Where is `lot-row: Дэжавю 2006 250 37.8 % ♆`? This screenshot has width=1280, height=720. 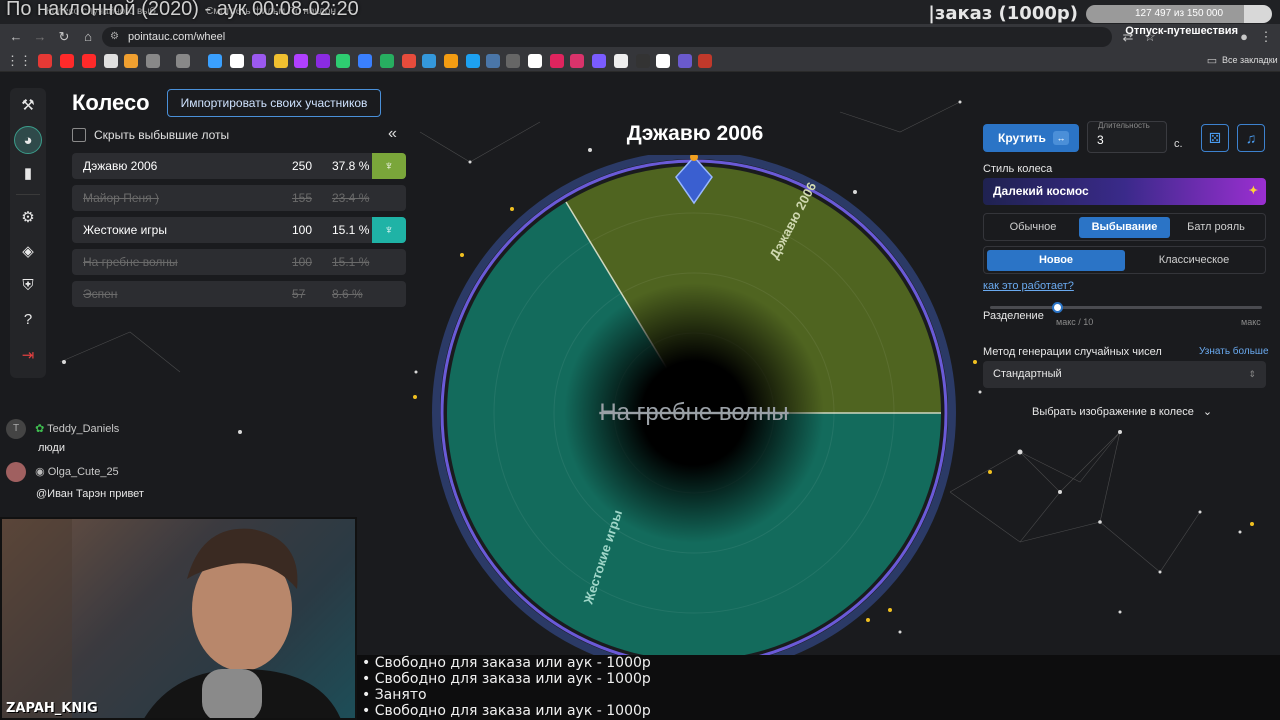
lot-row: Дэжавю 2006 250 37.8 % ♆ is located at coordinates (239, 166).